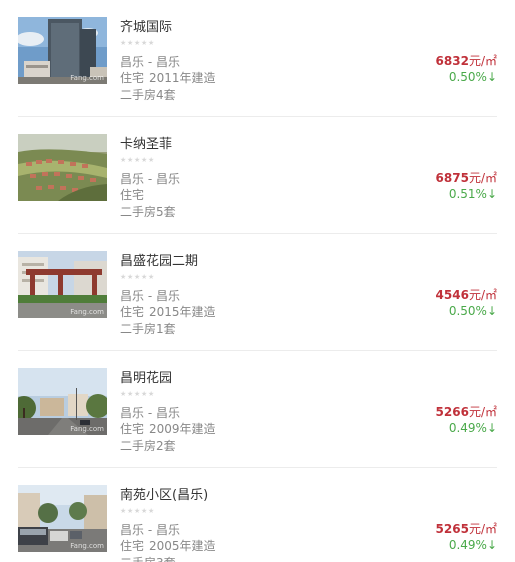 This screenshot has height=562, width=515. I want to click on price: 5265元/㎡, so click(466, 528).